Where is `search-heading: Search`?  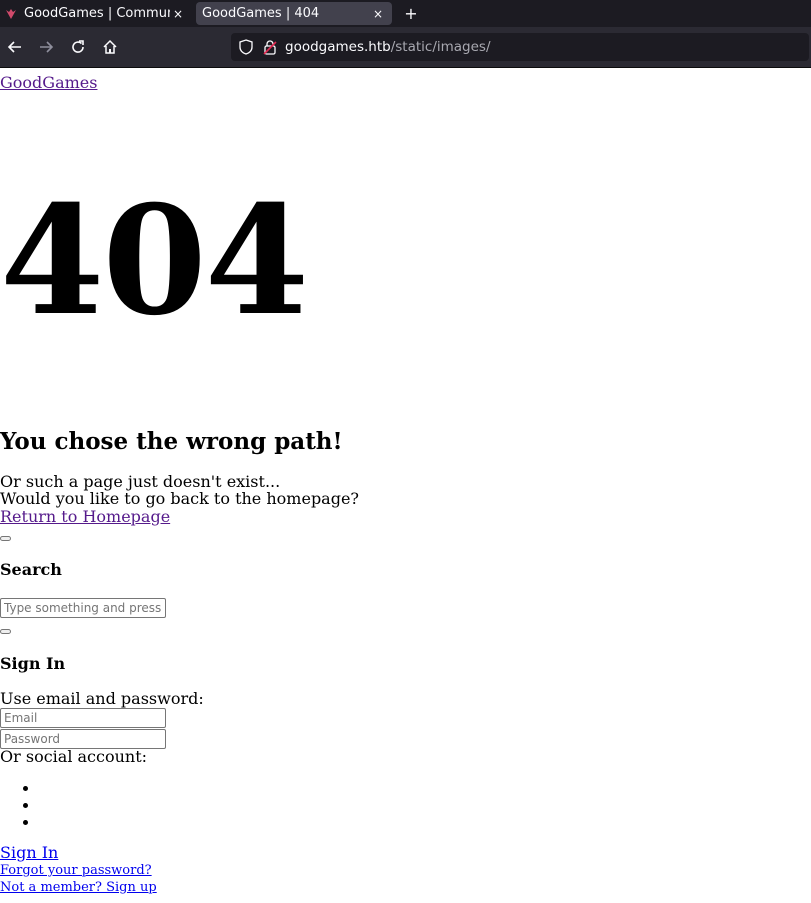
search-heading: Search is located at coordinates (31, 569).